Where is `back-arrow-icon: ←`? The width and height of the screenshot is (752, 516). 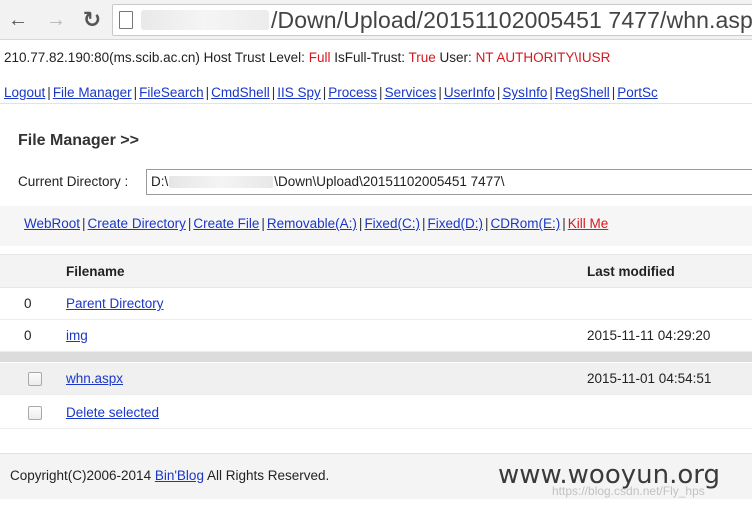 back-arrow-icon: ← is located at coordinates (18, 20).